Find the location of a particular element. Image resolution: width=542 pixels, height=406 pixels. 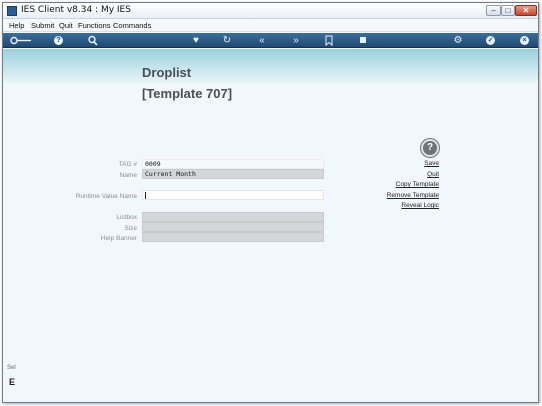

runtime-value-label: Runtime Value Name is located at coordinates (106, 196).